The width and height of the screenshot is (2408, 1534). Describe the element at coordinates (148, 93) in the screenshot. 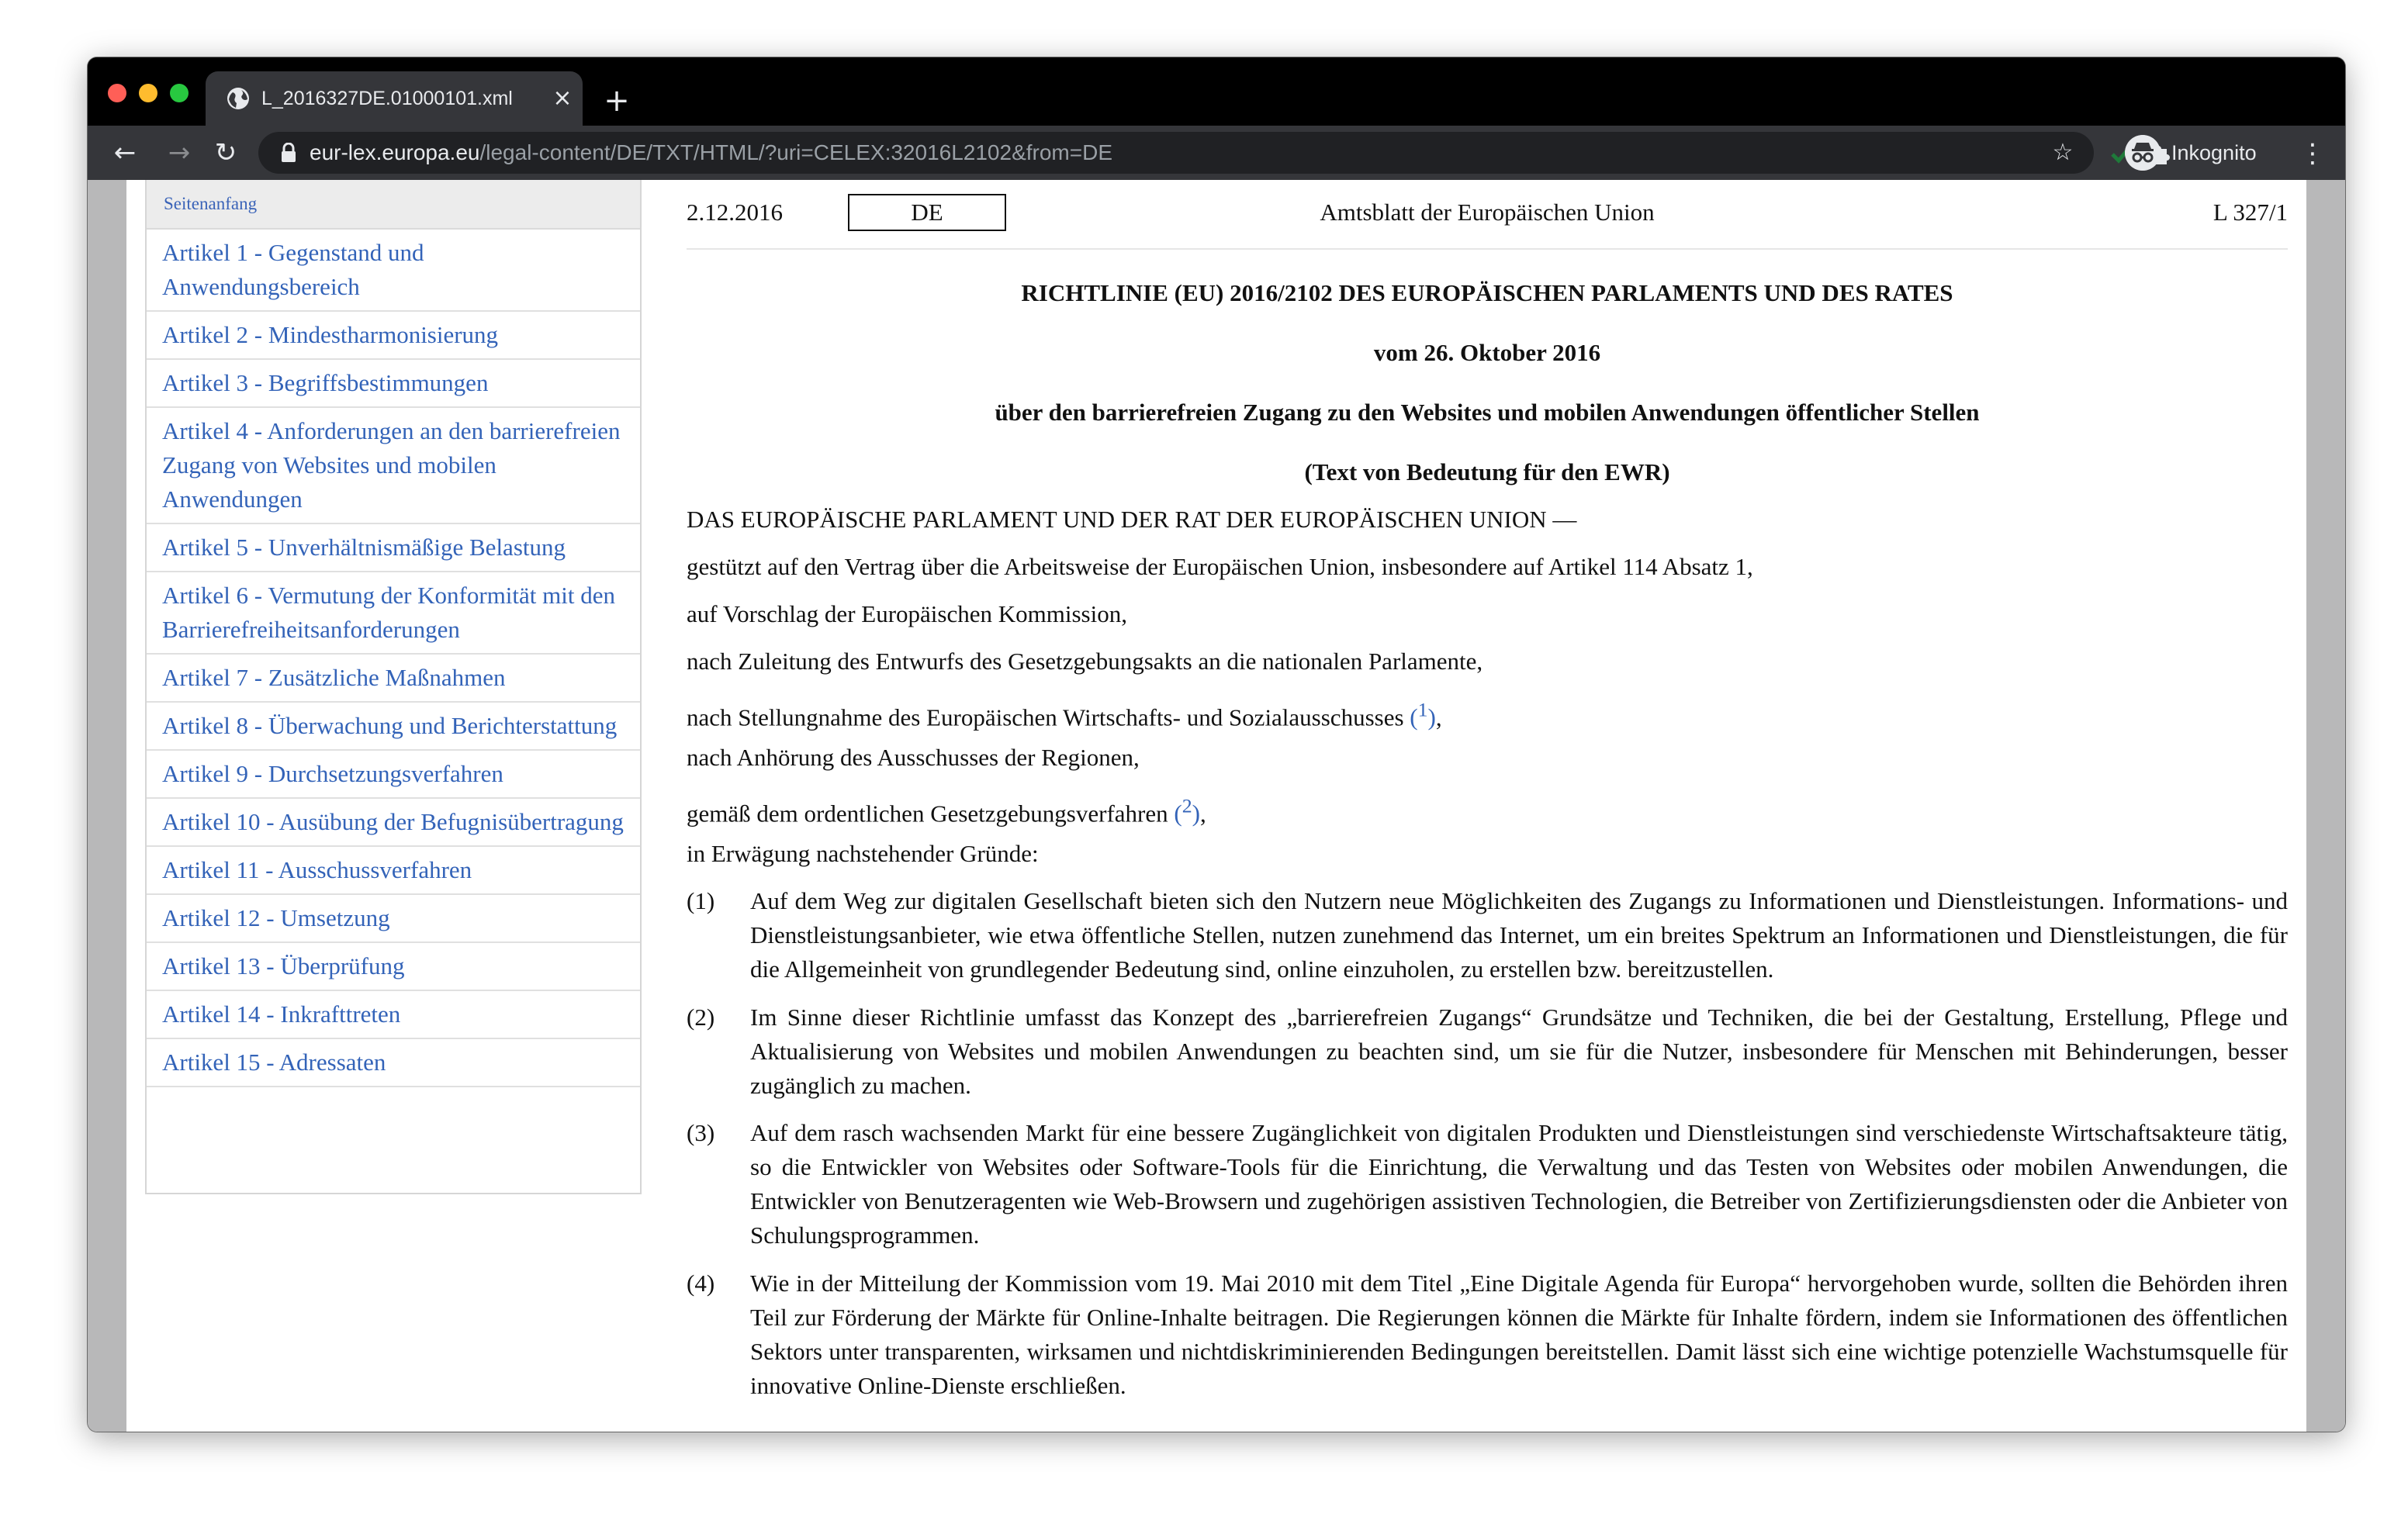

I see `minimize-window-button` at that location.